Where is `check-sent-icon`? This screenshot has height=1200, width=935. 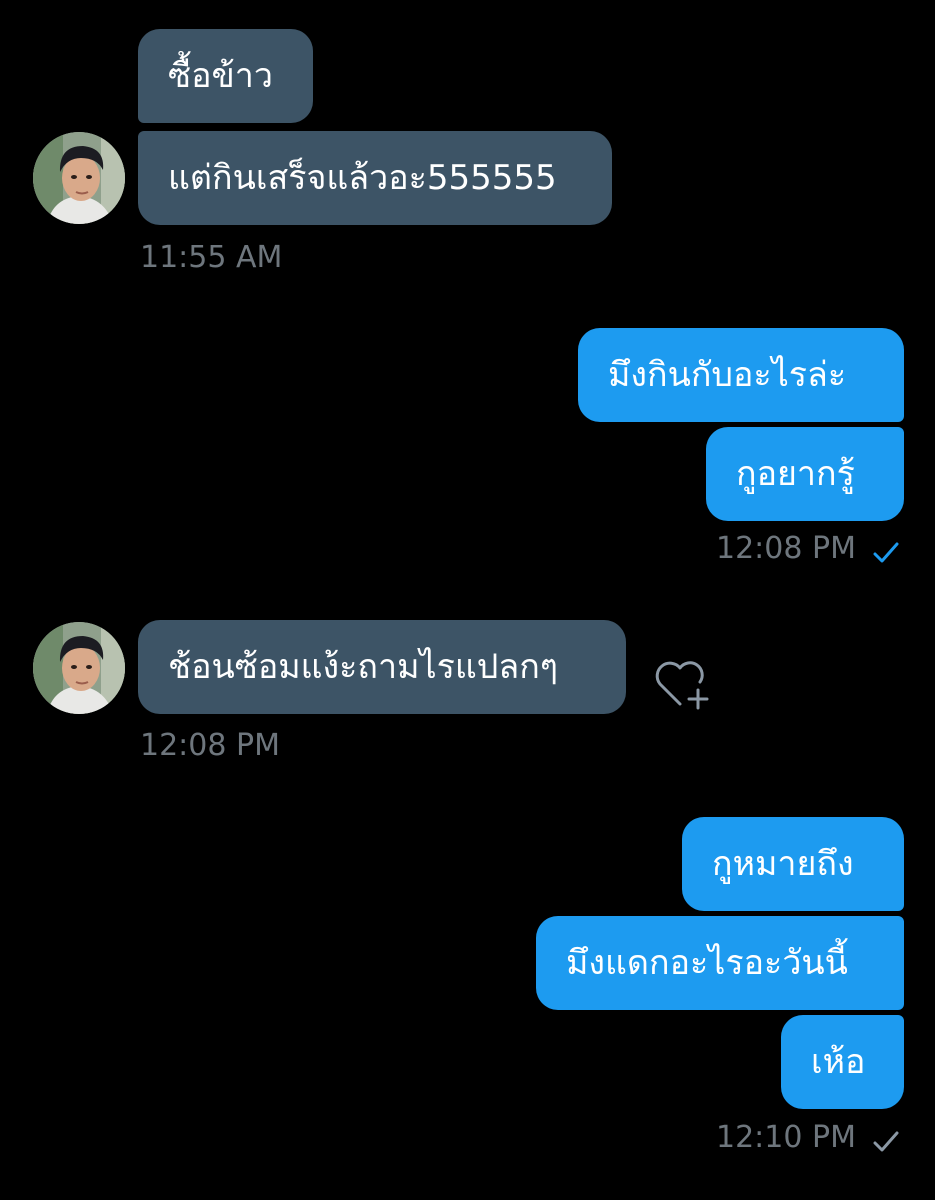
check-sent-icon is located at coordinates (886, 1141).